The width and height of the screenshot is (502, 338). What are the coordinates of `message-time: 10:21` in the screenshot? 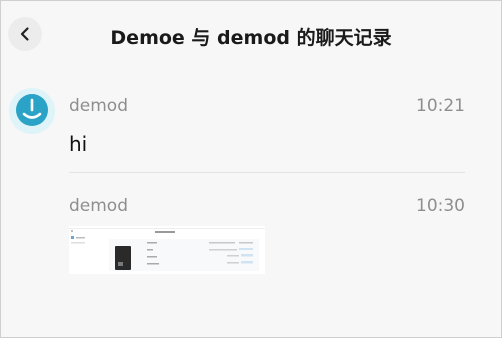 It's located at (440, 106).